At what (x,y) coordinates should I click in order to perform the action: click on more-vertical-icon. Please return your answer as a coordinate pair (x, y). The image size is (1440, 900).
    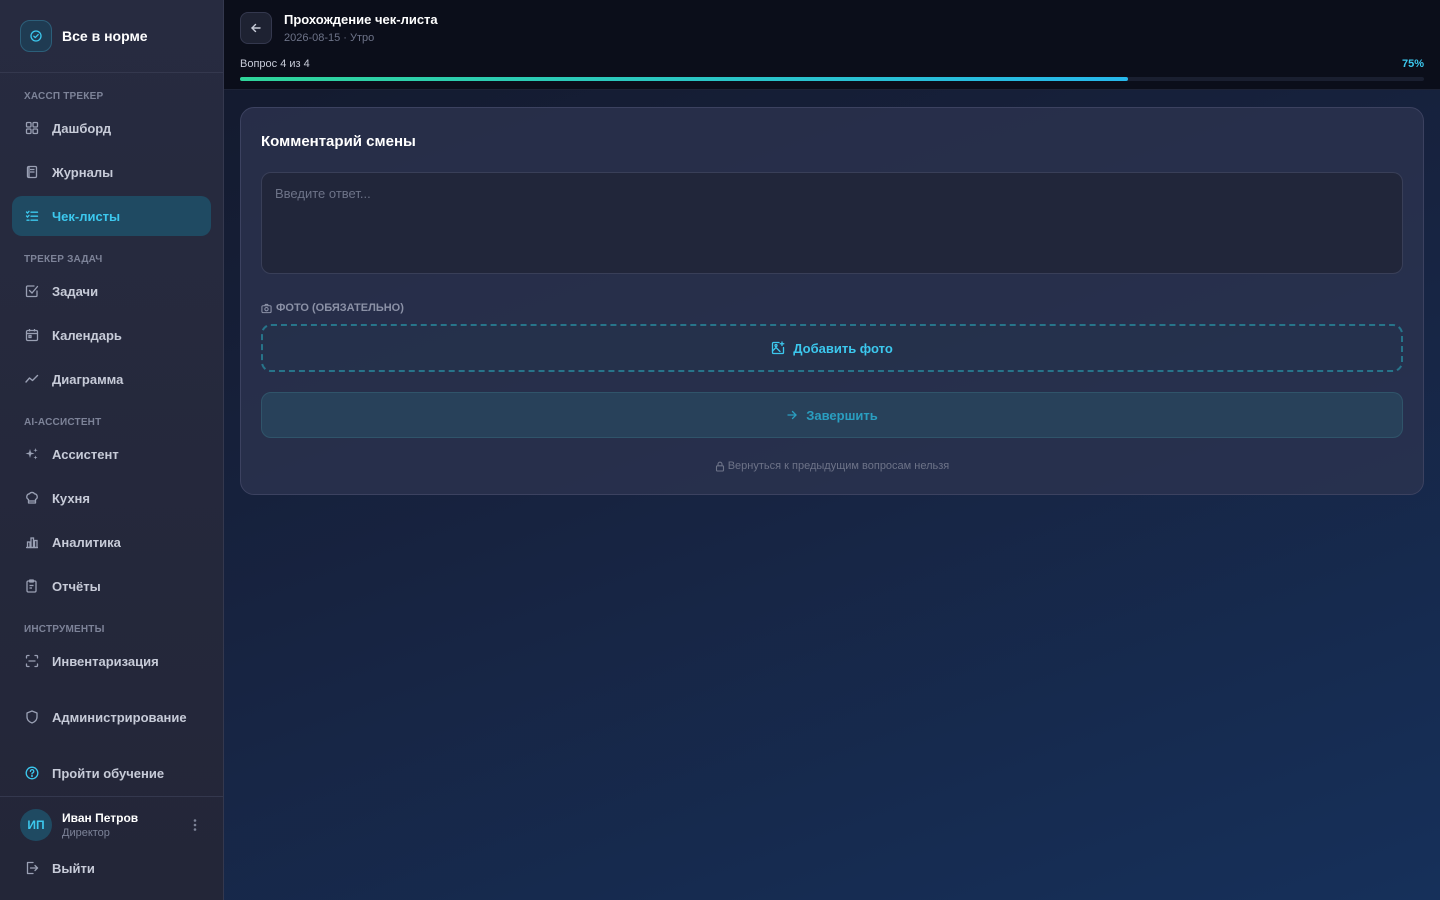
    Looking at the image, I should click on (195, 825).